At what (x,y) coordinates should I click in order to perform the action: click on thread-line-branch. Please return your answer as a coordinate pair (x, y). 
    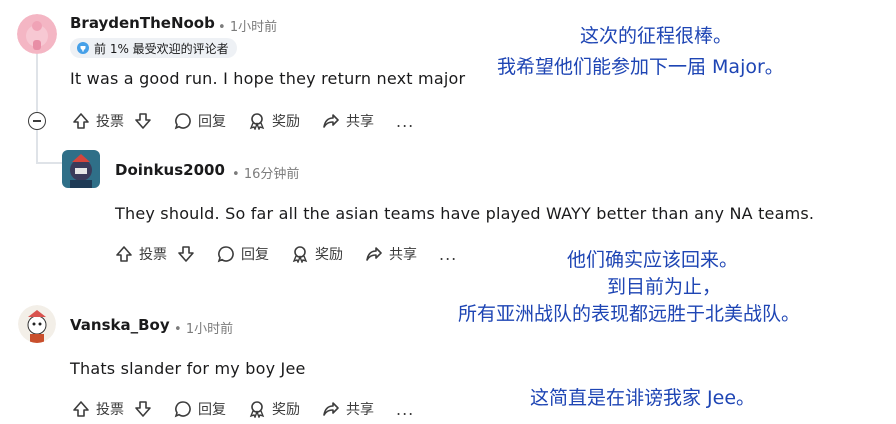
    Looking at the image, I should click on (37, 146).